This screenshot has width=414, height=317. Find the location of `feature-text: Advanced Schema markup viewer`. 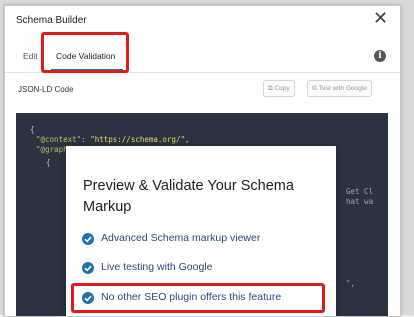

feature-text: Advanced Schema markup viewer is located at coordinates (181, 238).